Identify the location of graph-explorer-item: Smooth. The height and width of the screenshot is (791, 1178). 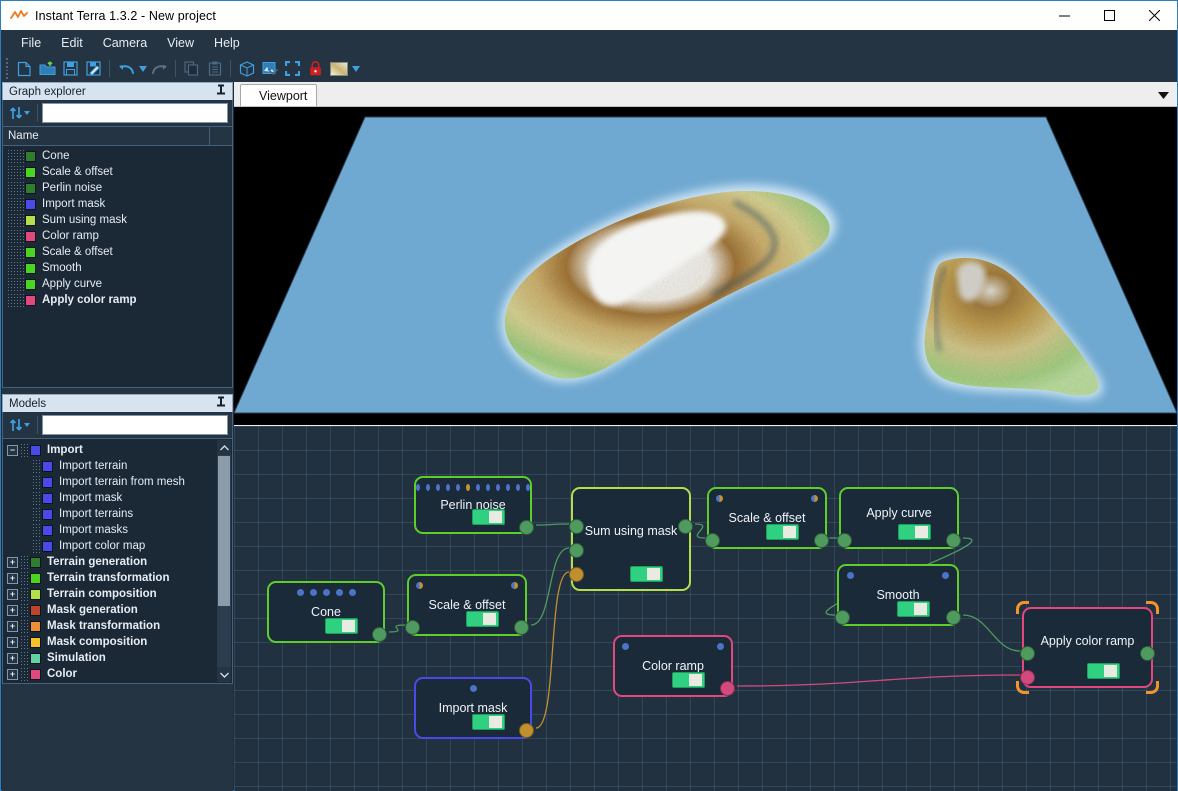
(117, 268).